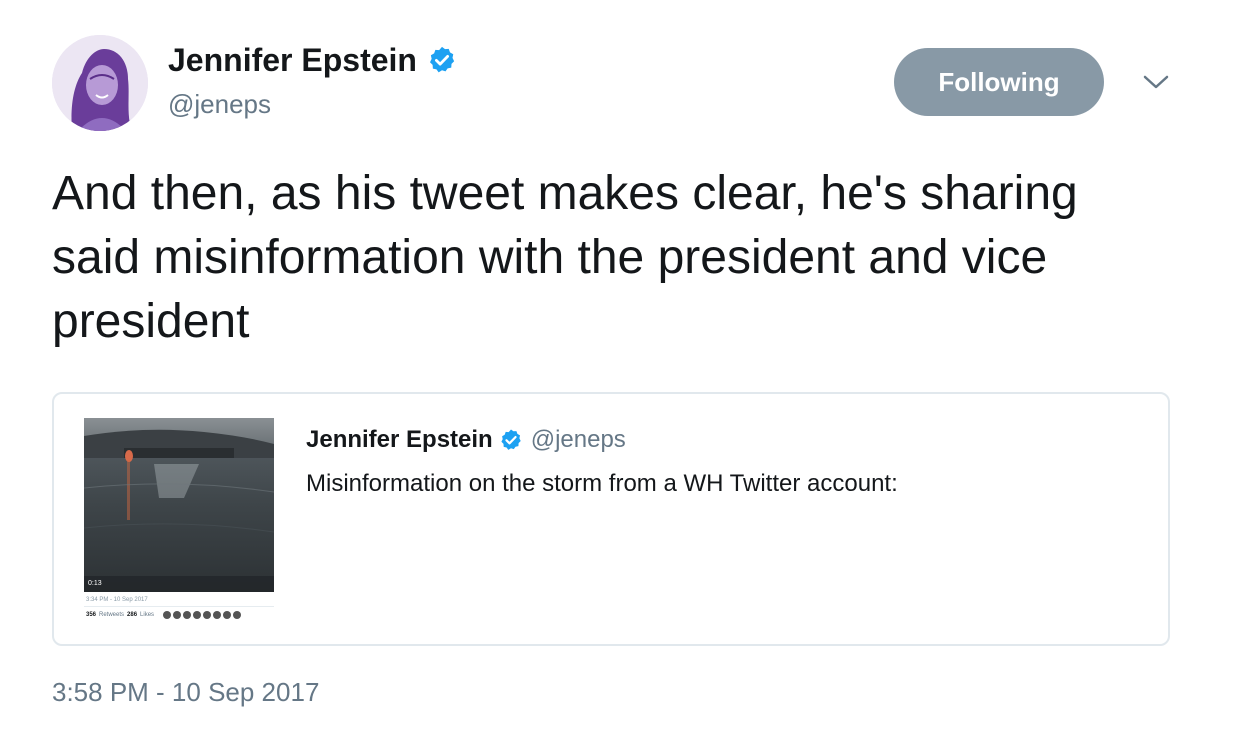 The height and width of the screenshot is (732, 1236). Describe the element at coordinates (179, 505) in the screenshot. I see `thumbnail-media` at that location.